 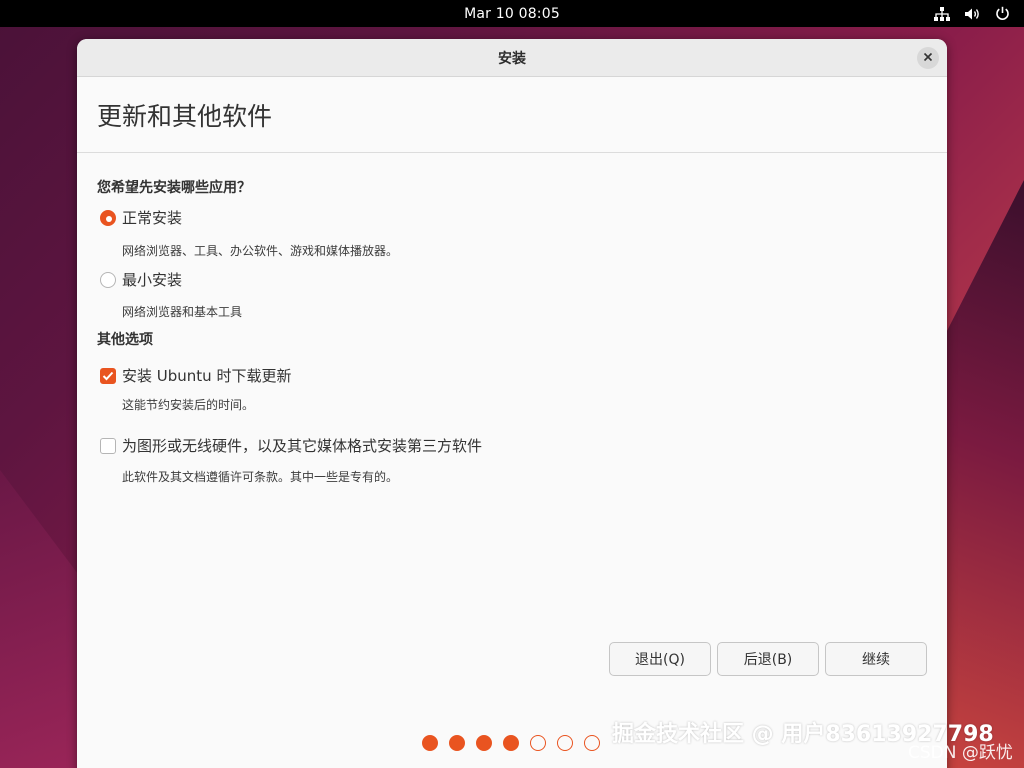 What do you see at coordinates (152, 217) in the screenshot?
I see `normal-install-label: 正常安装` at bounding box center [152, 217].